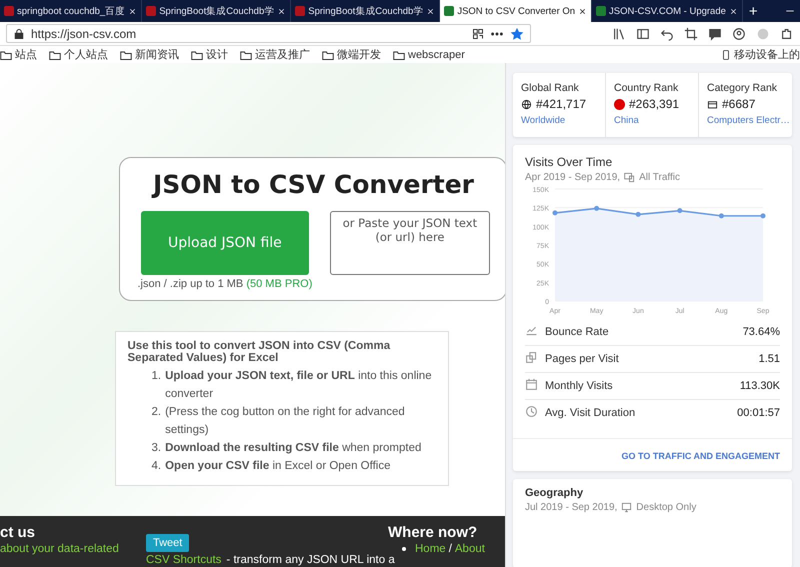 The height and width of the screenshot is (567, 800). I want to click on chat-icon, so click(715, 33).